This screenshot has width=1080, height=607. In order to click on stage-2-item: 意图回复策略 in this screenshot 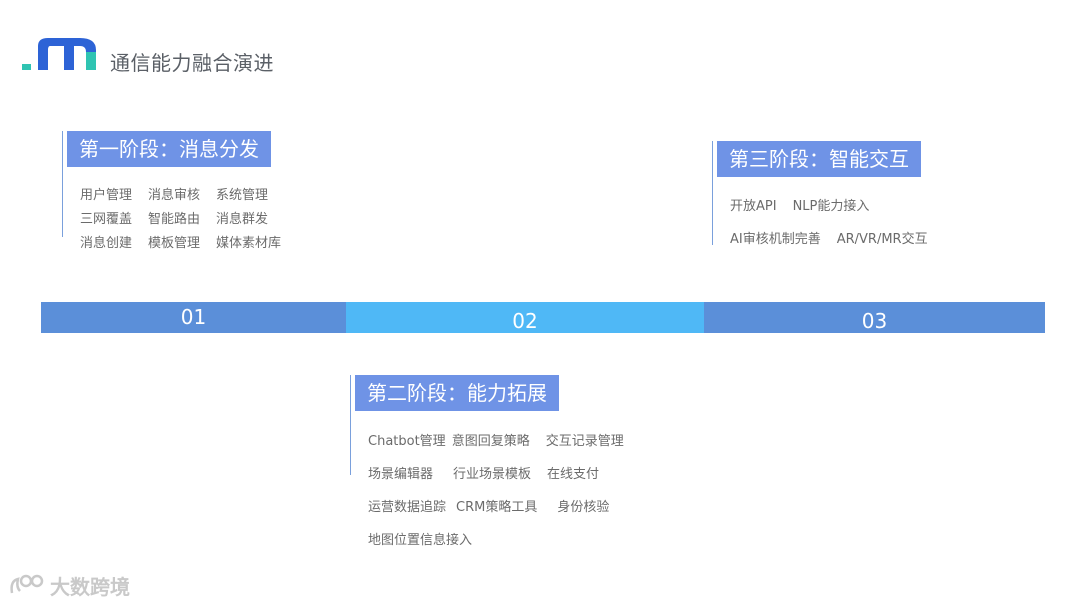, I will do `click(490, 441)`.